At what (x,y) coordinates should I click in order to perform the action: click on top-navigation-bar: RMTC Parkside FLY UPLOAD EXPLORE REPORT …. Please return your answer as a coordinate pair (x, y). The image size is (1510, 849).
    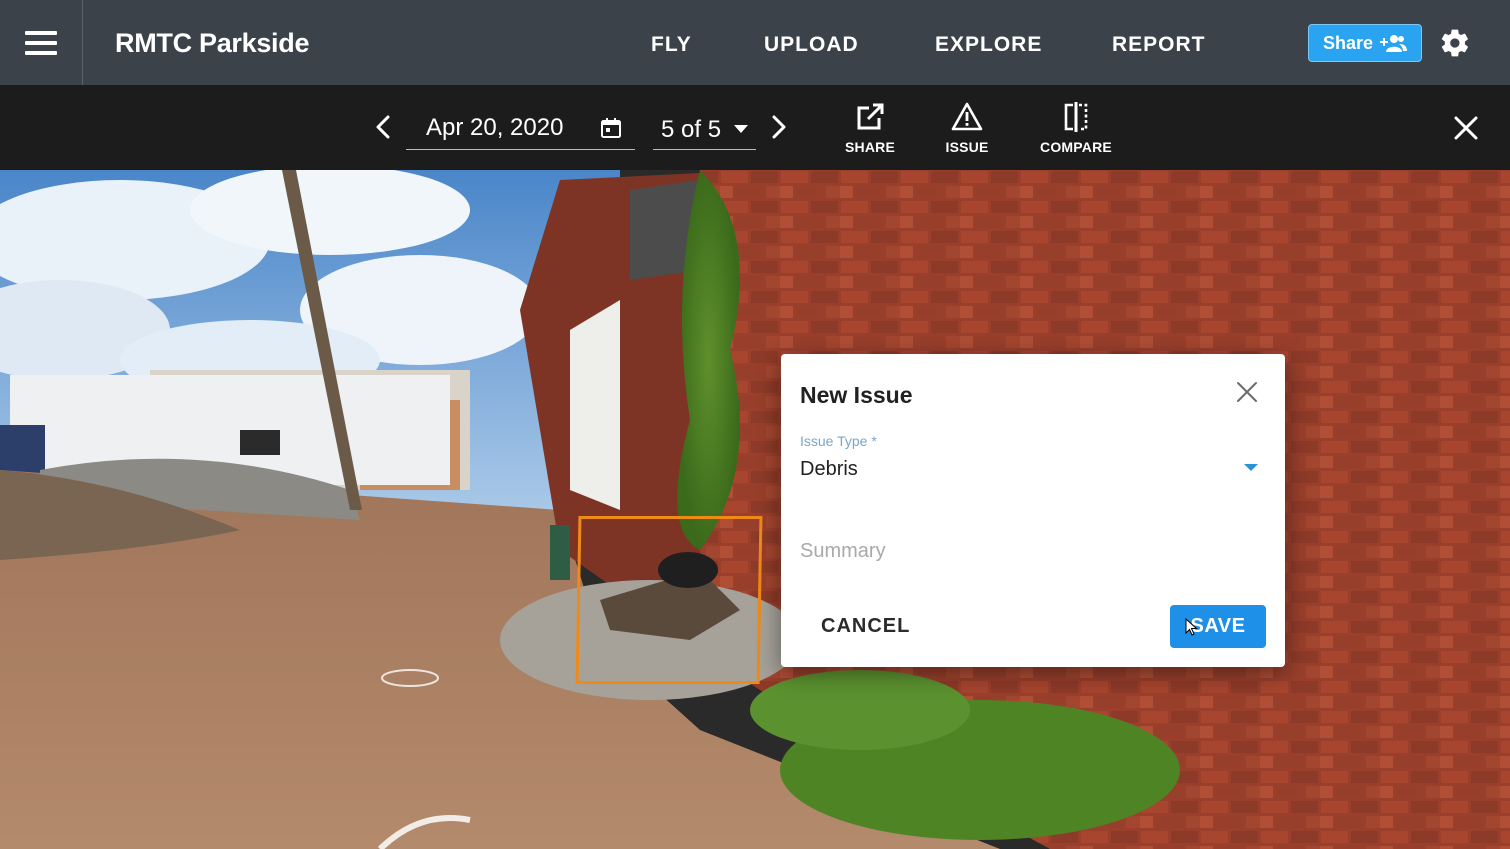
    Looking at the image, I should click on (755, 42).